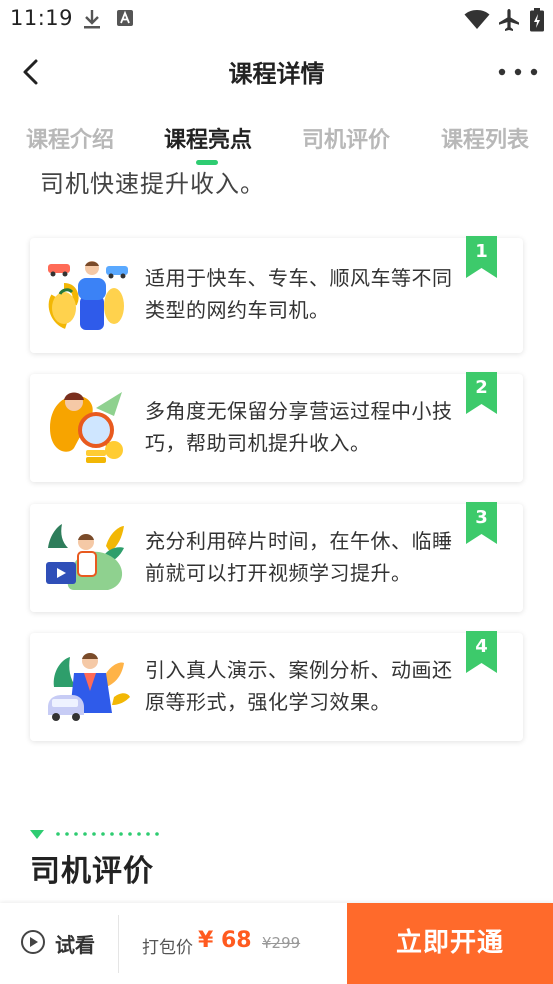 The image size is (553, 984). Describe the element at coordinates (299, 686) in the screenshot. I see `highlight-text-4: 引入真人演示、案例分析、动画还原等形式，强化学习效果。` at that location.